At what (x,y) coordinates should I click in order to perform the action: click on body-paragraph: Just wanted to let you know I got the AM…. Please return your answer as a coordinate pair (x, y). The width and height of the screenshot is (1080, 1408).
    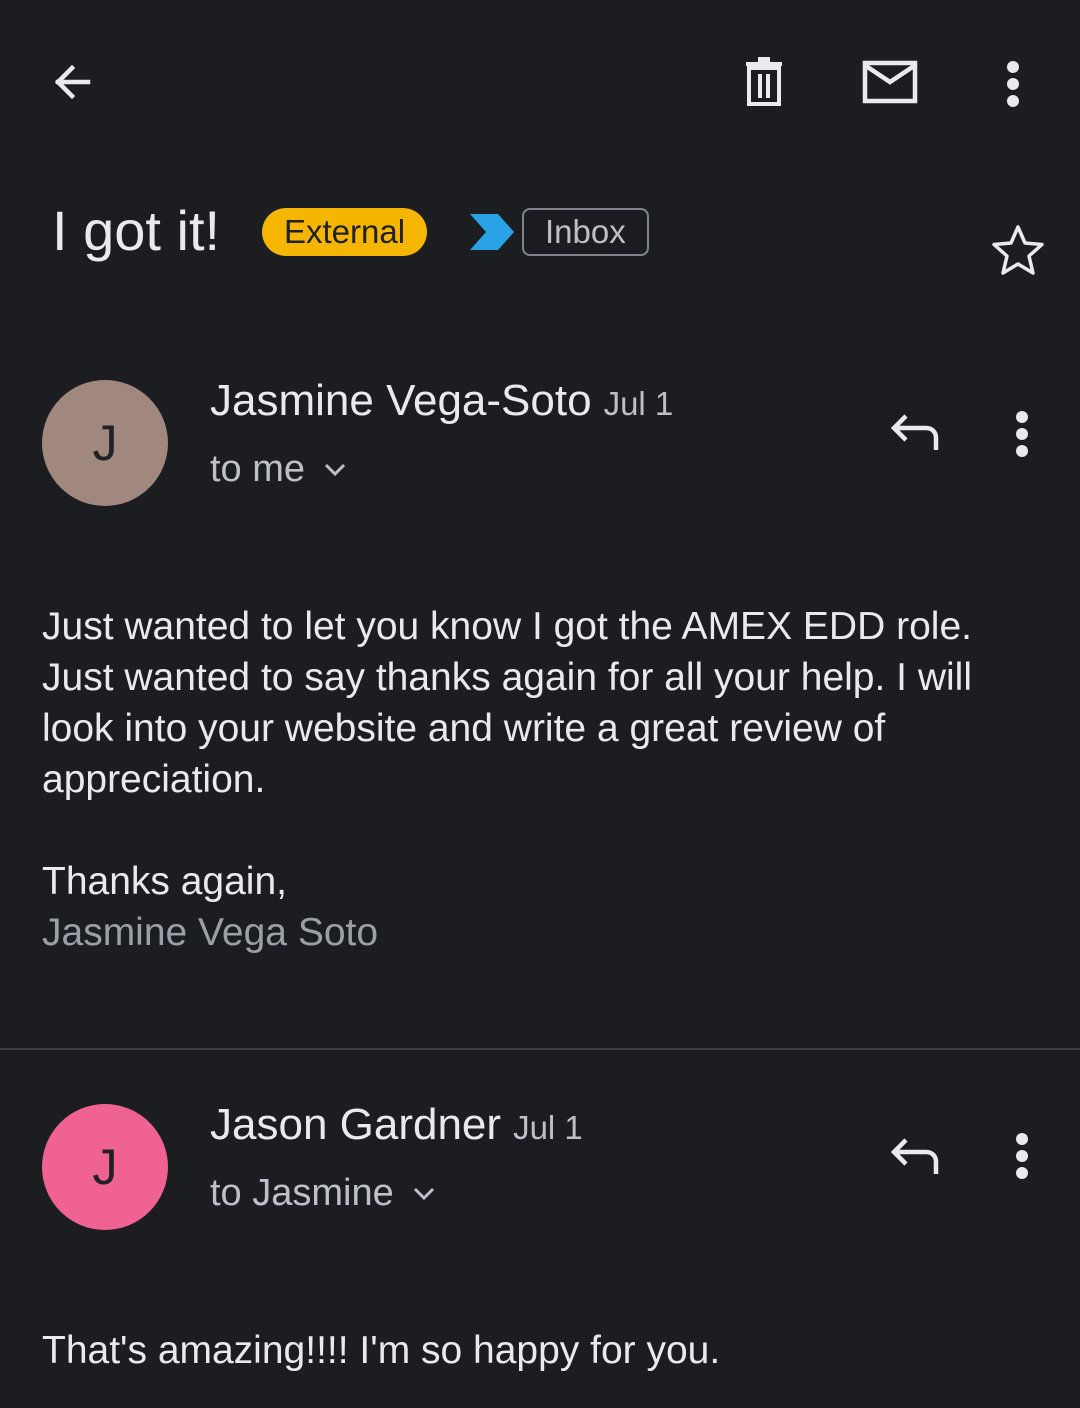
    Looking at the image, I should click on (507, 626).